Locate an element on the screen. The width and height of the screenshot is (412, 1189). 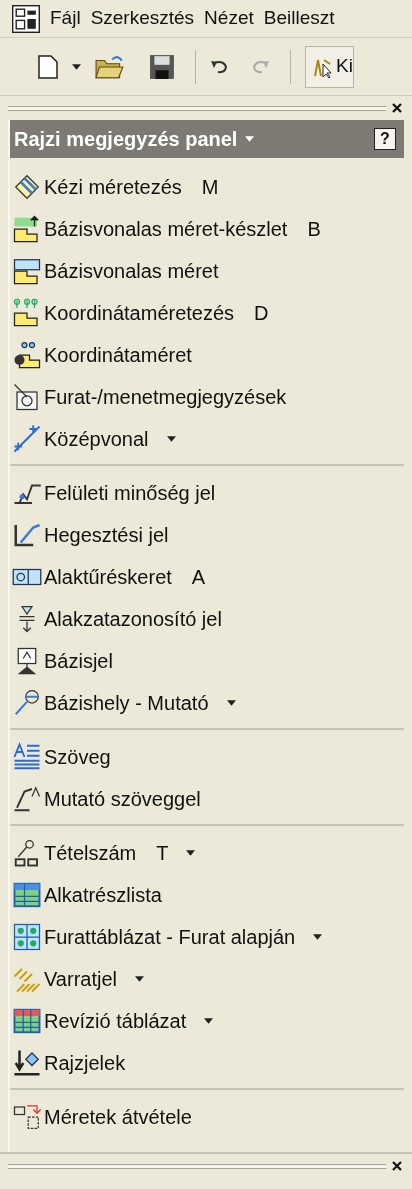
menu-item: Beilleszt is located at coordinates (299, 18).